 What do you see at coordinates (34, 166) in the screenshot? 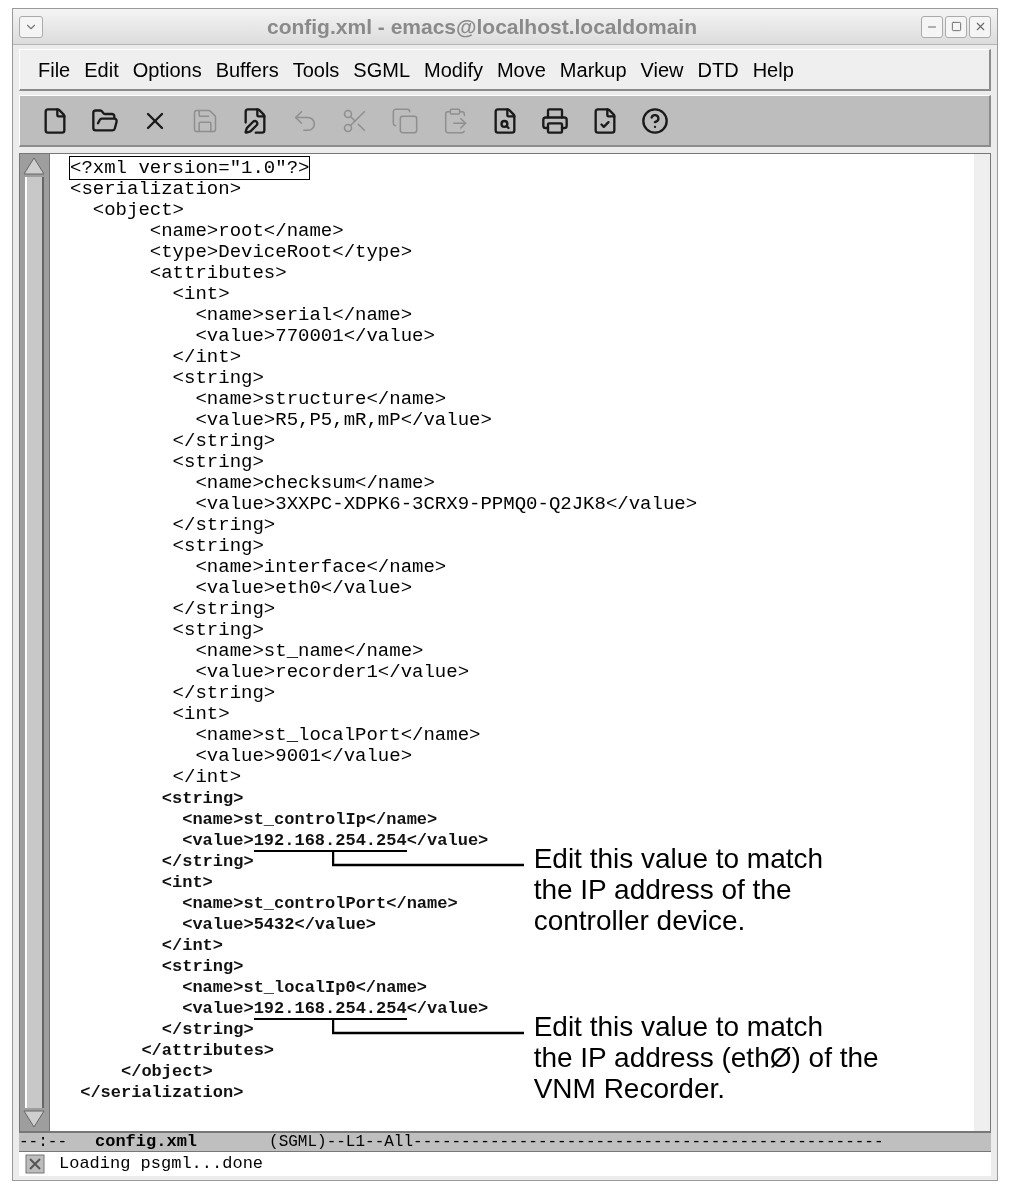
I see `scroll-up-arrow-icon` at bounding box center [34, 166].